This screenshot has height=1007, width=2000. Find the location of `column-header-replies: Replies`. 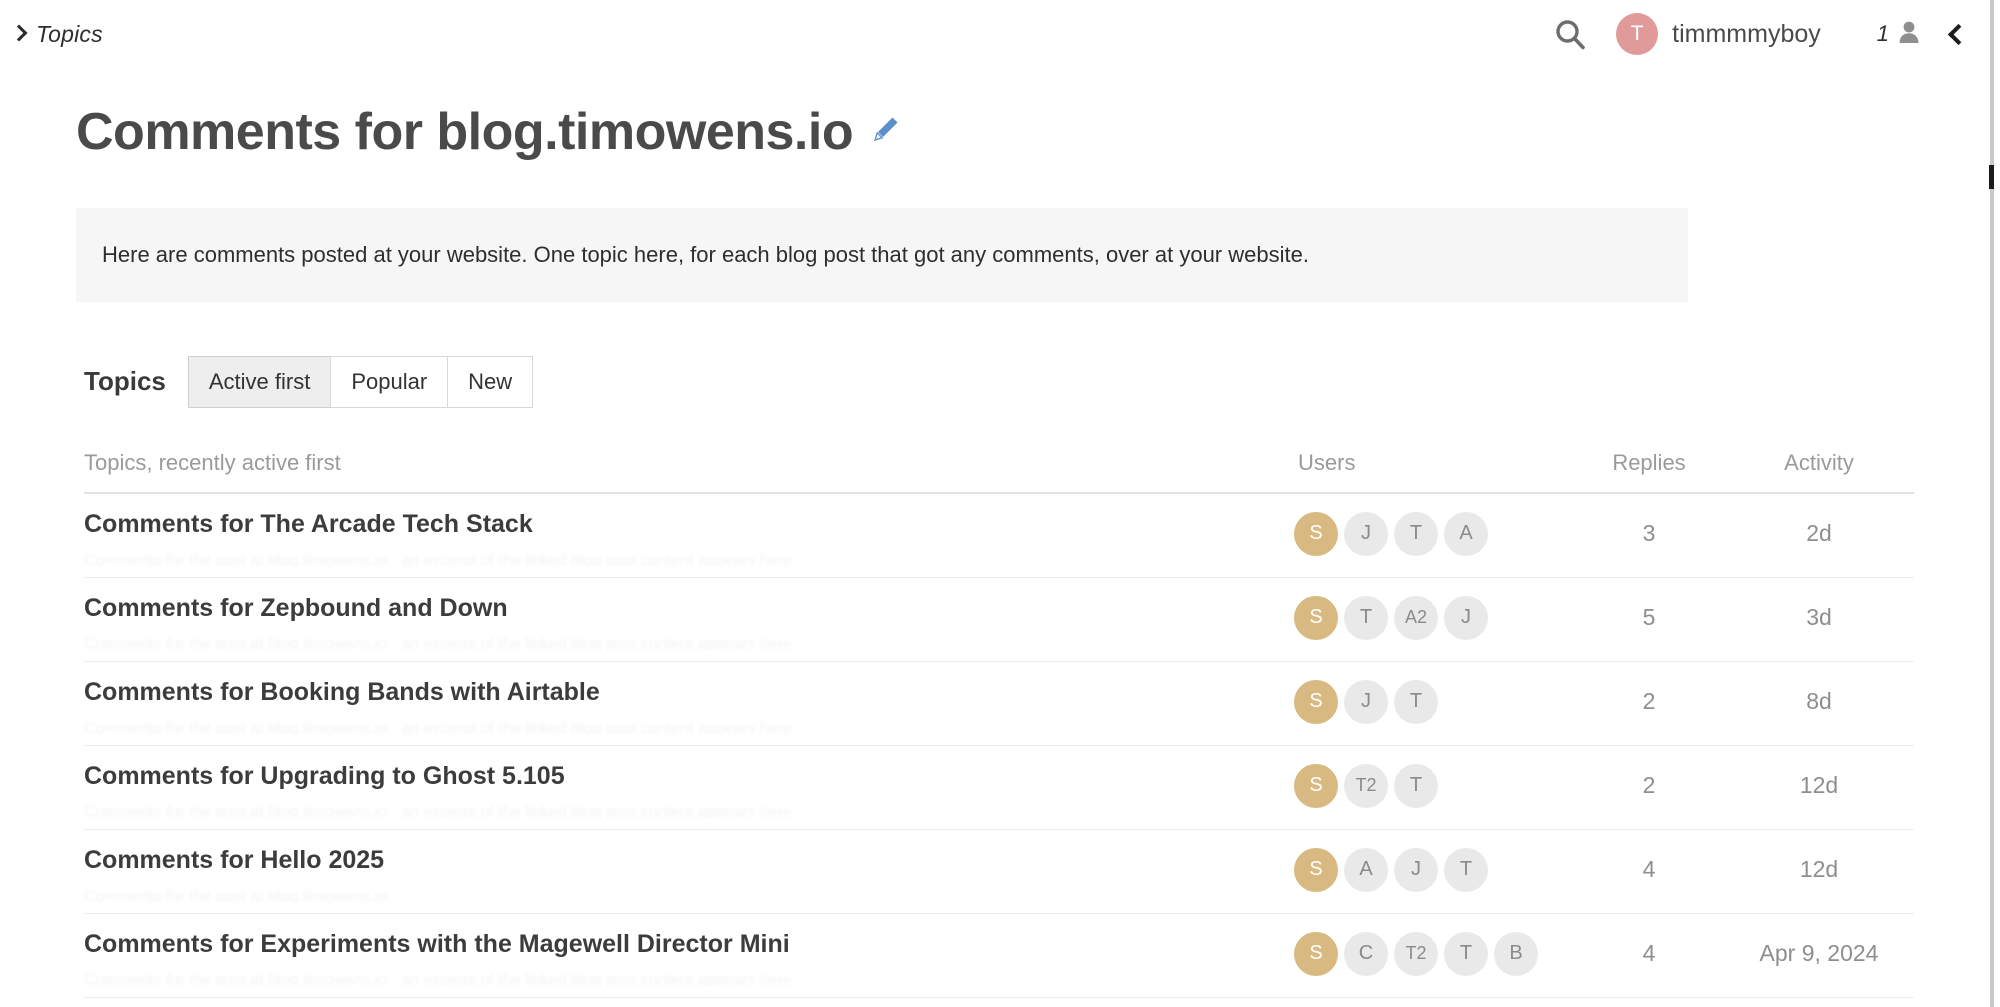

column-header-replies: Replies is located at coordinates (1649, 462).